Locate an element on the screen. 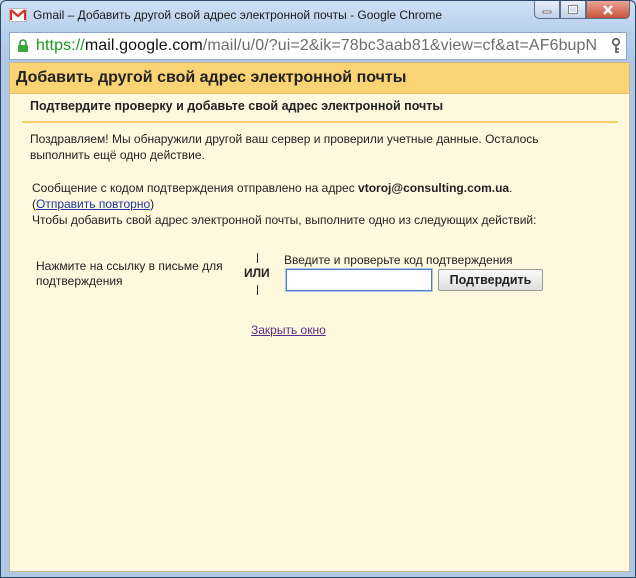  divider-bar-top is located at coordinates (257, 258).